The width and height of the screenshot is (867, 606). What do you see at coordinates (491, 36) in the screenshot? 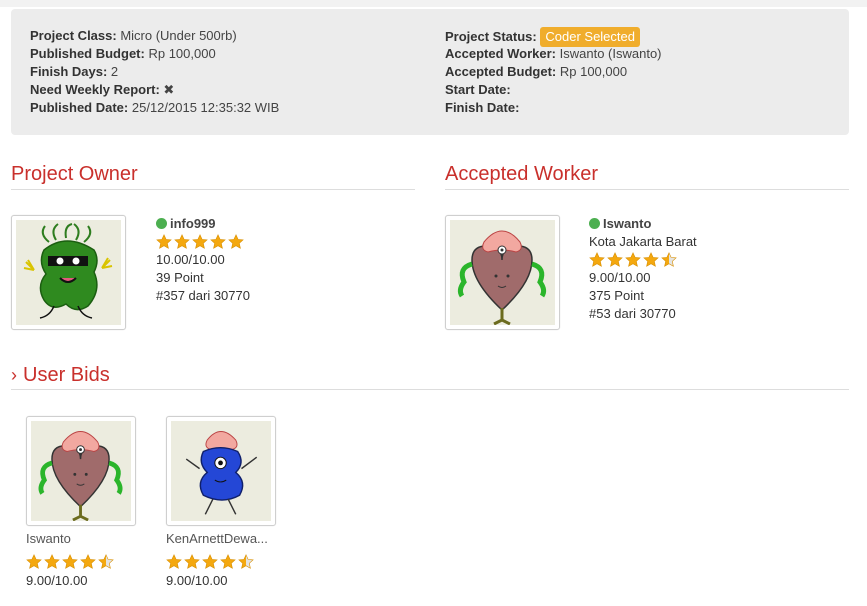
I see `project-status-label: Project Status:` at bounding box center [491, 36].